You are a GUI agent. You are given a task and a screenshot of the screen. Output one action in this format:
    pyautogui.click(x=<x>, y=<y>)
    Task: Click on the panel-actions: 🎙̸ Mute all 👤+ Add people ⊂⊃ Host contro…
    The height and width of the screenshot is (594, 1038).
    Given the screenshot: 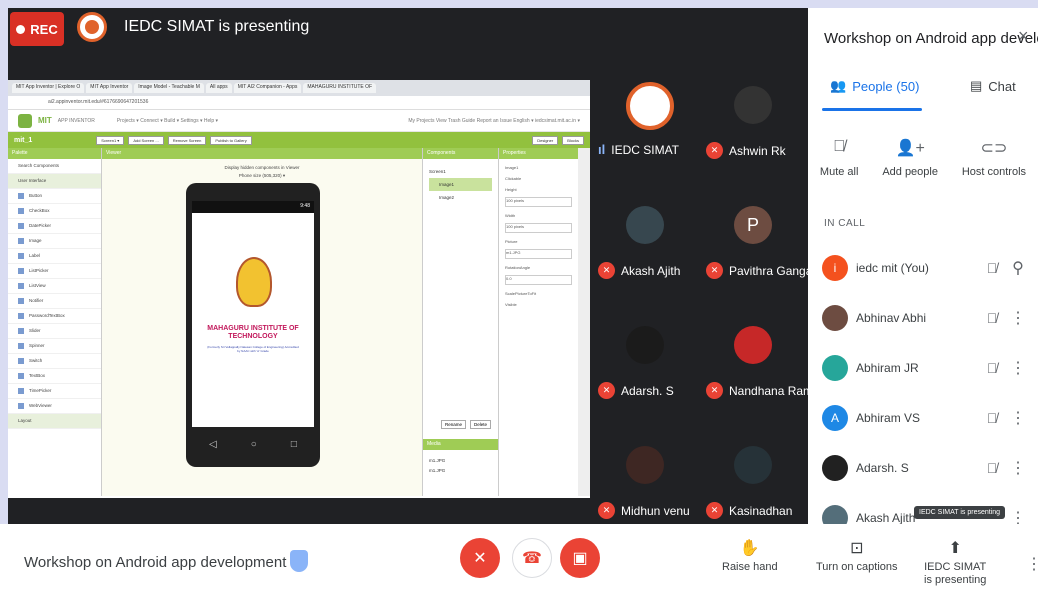 What is the action you would take?
    pyautogui.click(x=923, y=158)
    